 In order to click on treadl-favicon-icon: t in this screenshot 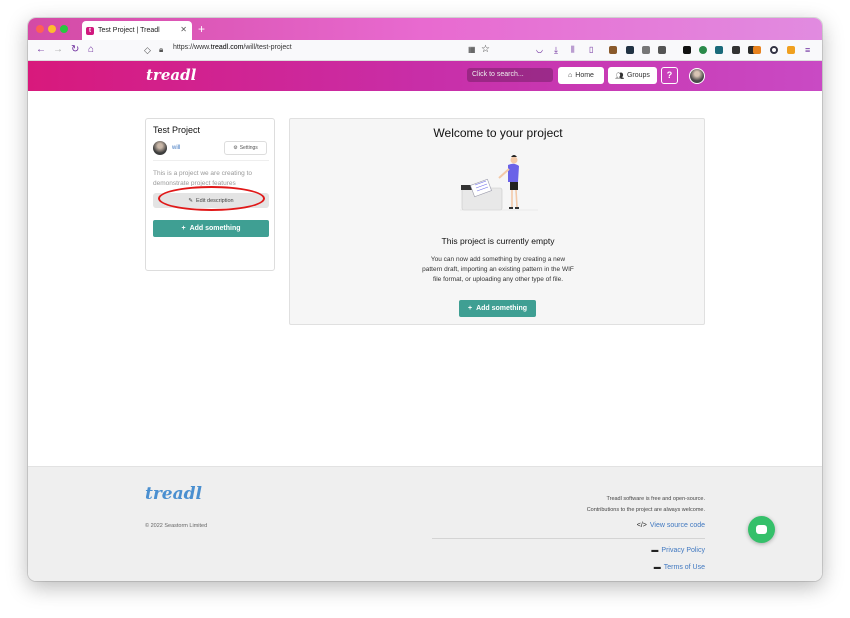, I will do `click(90, 30)`.